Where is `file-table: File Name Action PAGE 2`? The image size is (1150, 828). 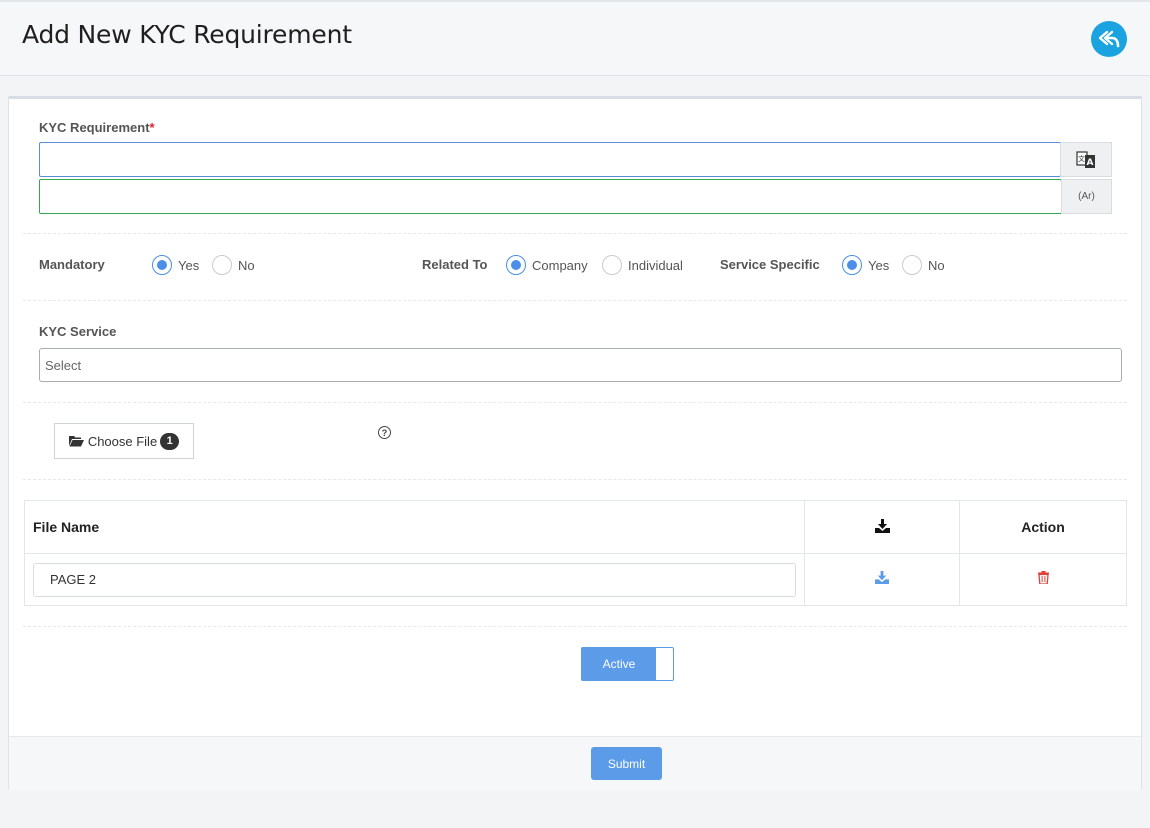
file-table: File Name Action PAGE 2 is located at coordinates (575, 553).